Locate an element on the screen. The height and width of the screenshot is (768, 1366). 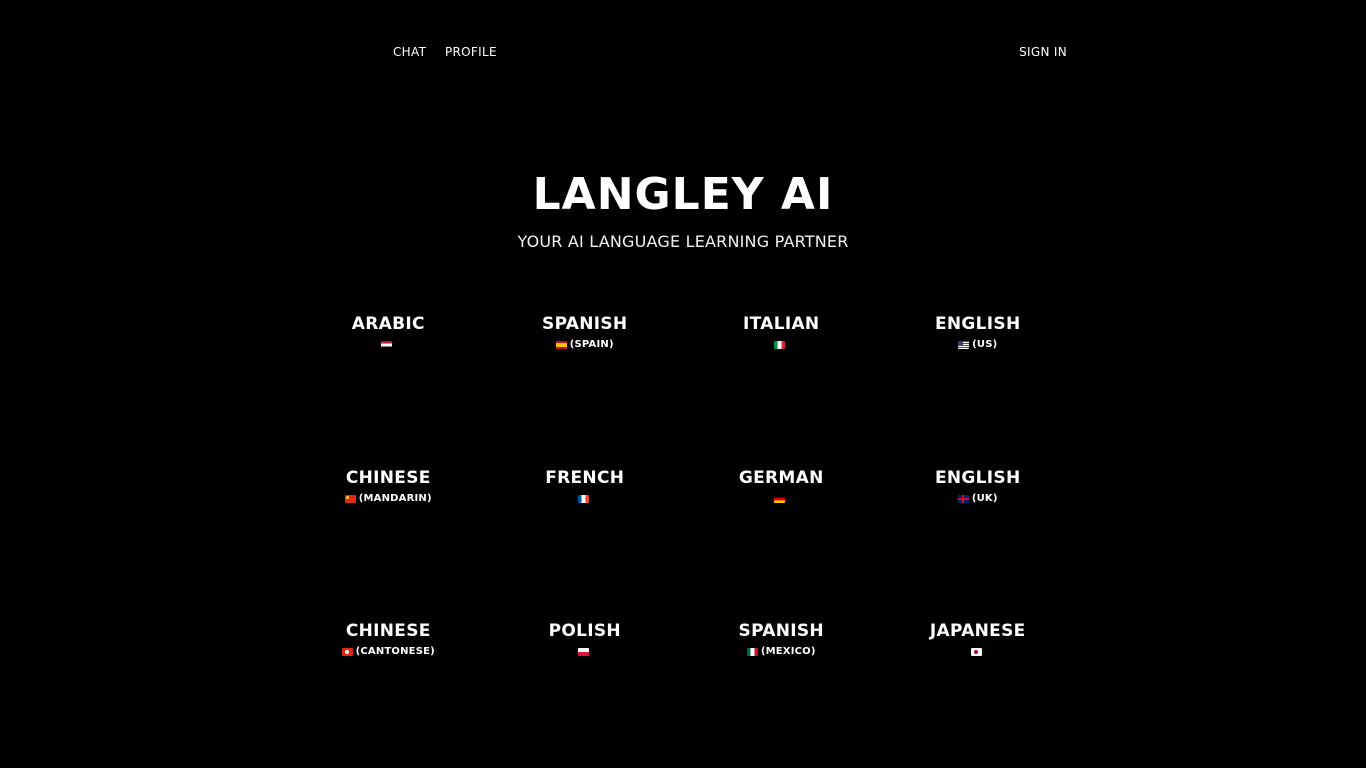
germany-flag-icon is located at coordinates (780, 498).